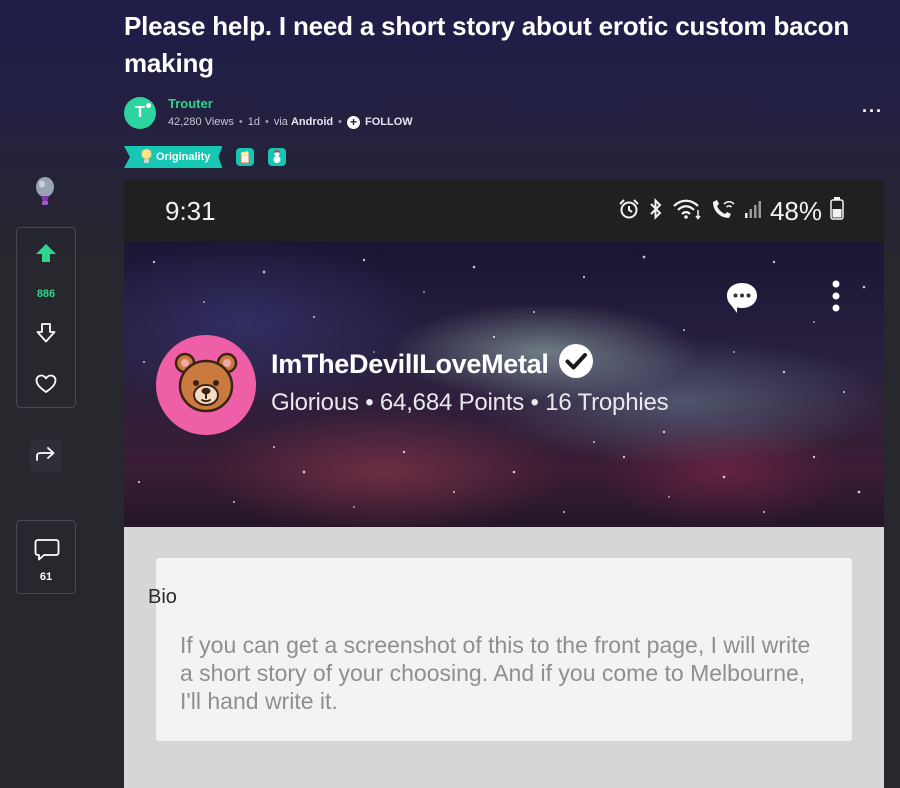 This screenshot has width=900, height=788. What do you see at coordinates (253, 122) in the screenshot?
I see `post-age: 1d` at bounding box center [253, 122].